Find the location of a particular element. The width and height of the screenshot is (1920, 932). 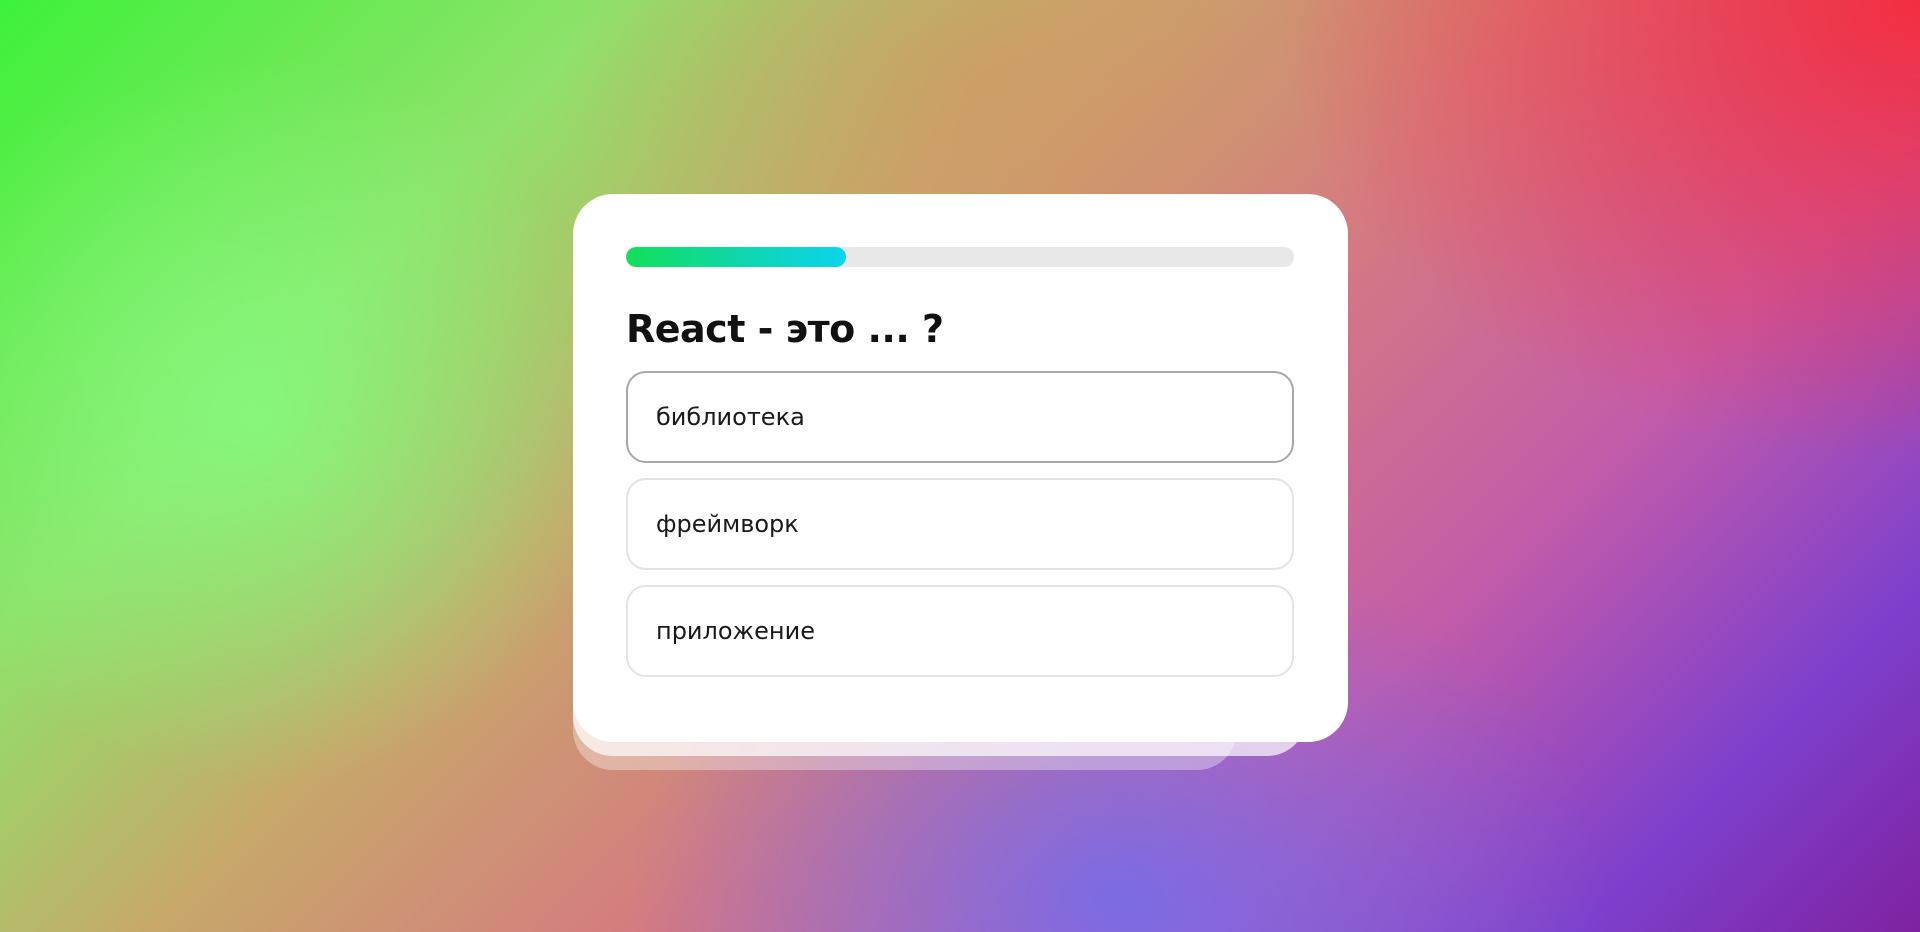

answer-option: фреймворк is located at coordinates (960, 524).